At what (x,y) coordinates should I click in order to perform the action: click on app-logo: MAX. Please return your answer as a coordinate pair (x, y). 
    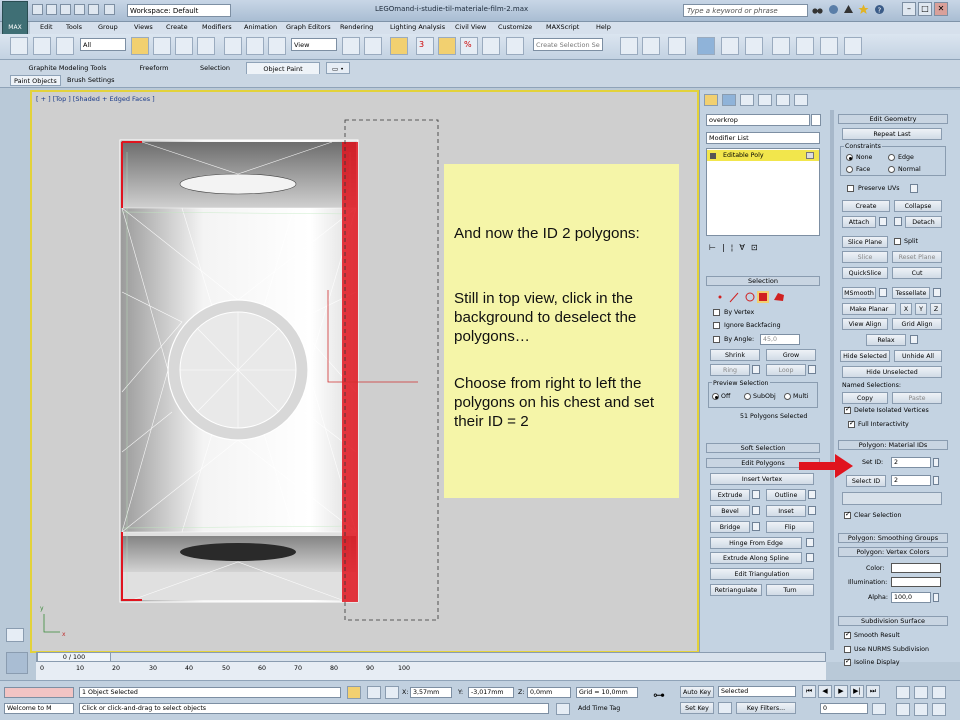
    Looking at the image, I should click on (15, 19).